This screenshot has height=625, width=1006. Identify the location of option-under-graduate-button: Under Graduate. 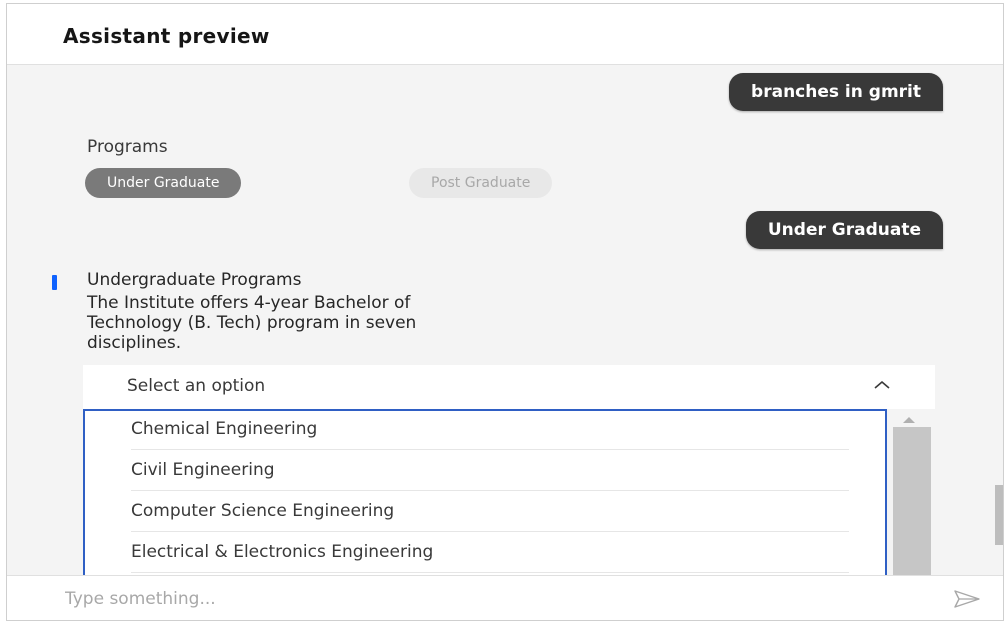
(163, 183).